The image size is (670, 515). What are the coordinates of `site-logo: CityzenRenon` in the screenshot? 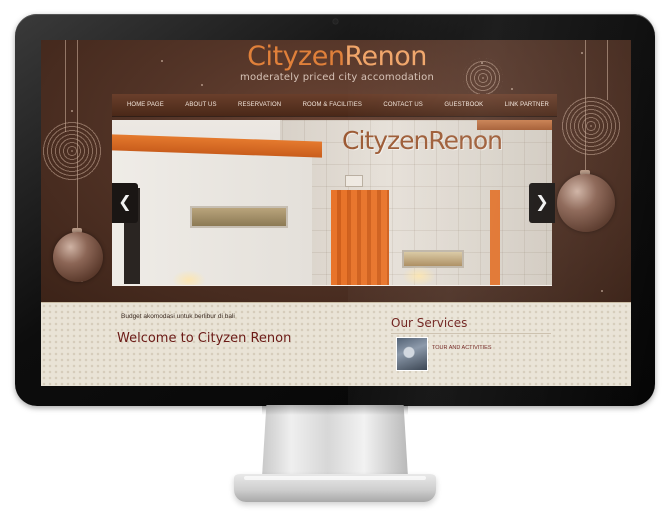 It's located at (337, 57).